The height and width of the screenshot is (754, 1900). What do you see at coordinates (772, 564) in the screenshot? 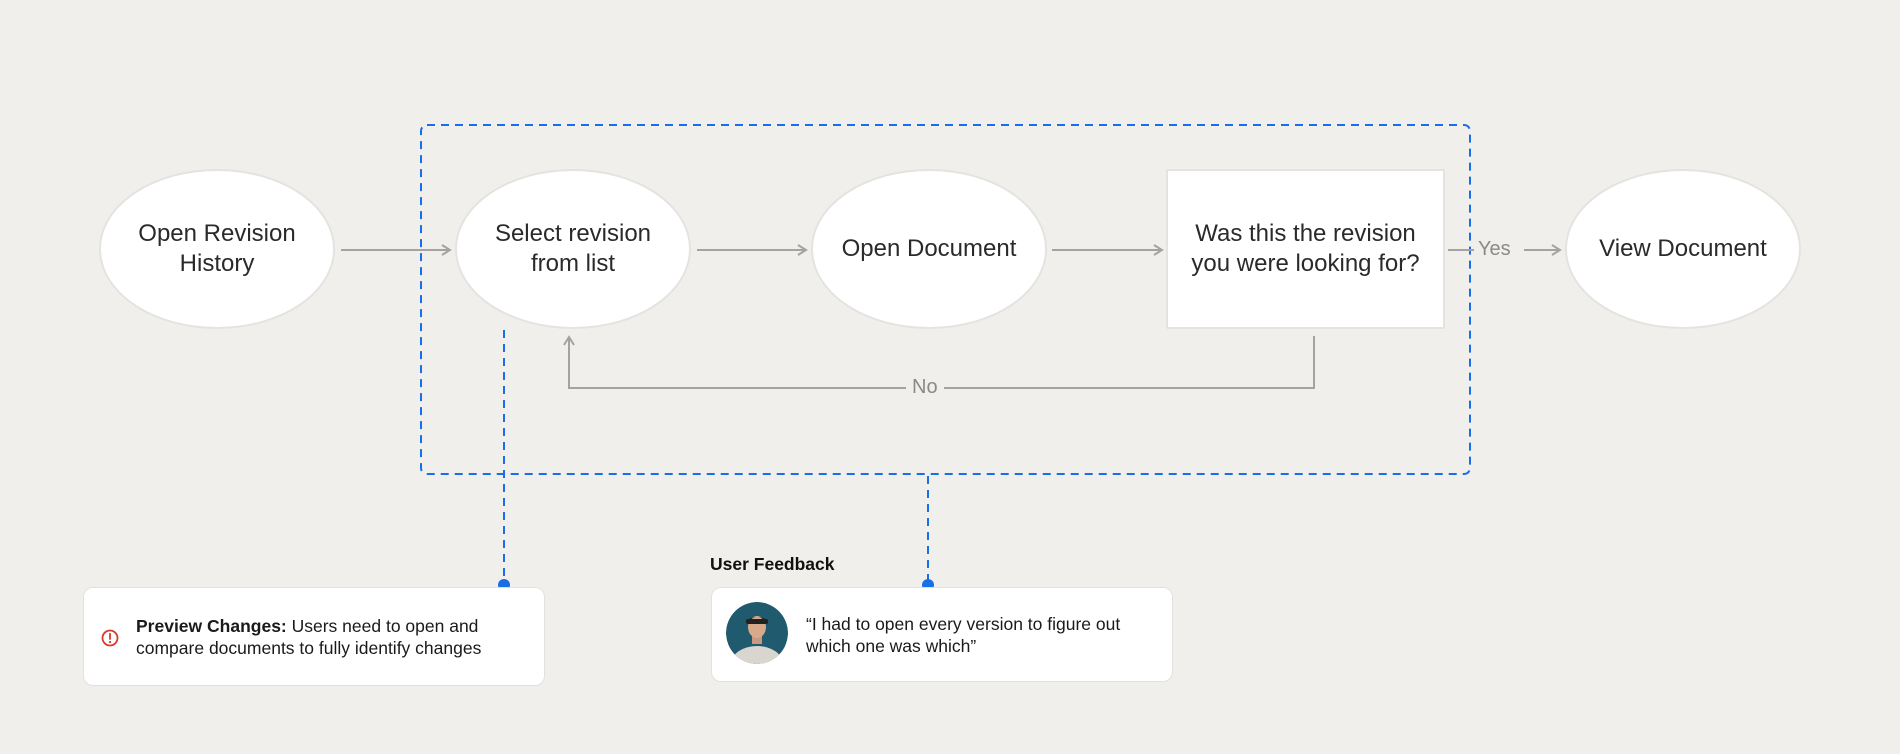
I see `user-feedback-heading: User Feedback` at bounding box center [772, 564].